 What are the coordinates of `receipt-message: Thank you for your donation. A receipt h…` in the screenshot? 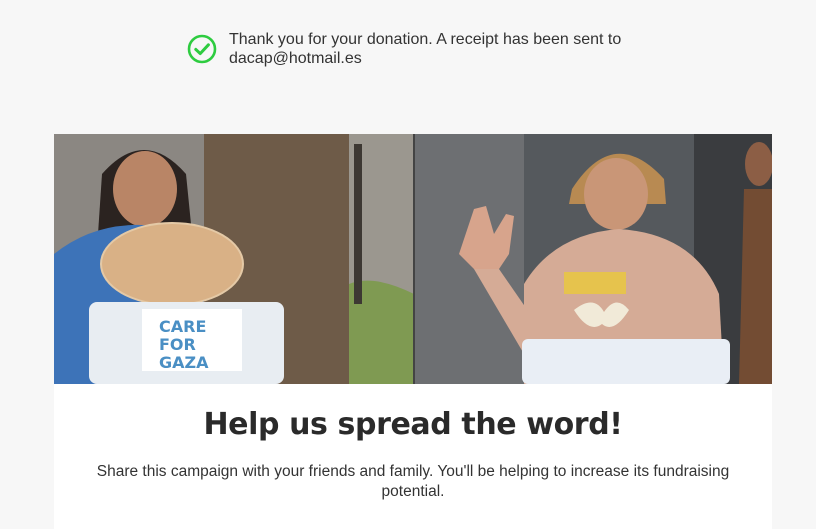 It's located at (425, 49).